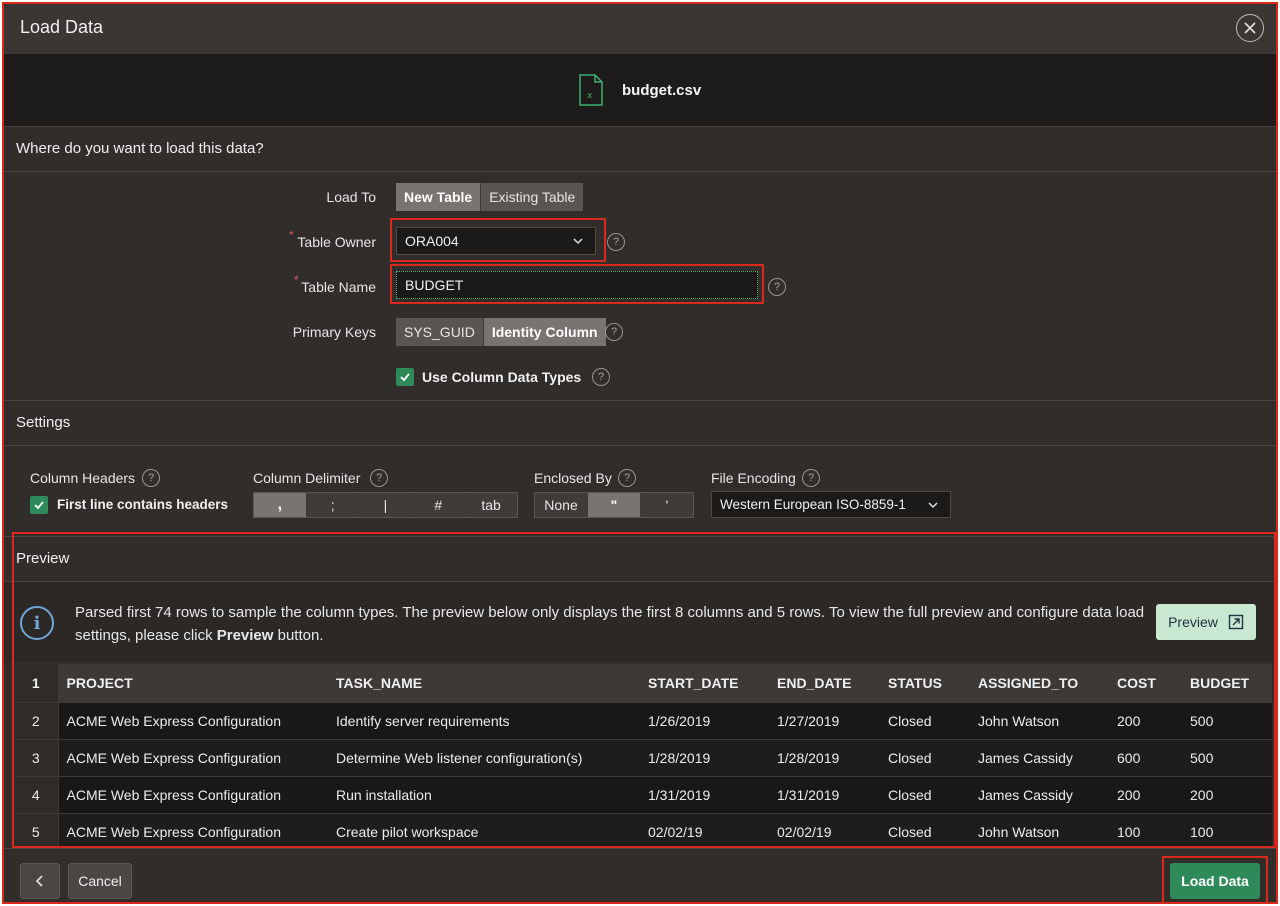  I want to click on column-header: STATUS, so click(925, 683).